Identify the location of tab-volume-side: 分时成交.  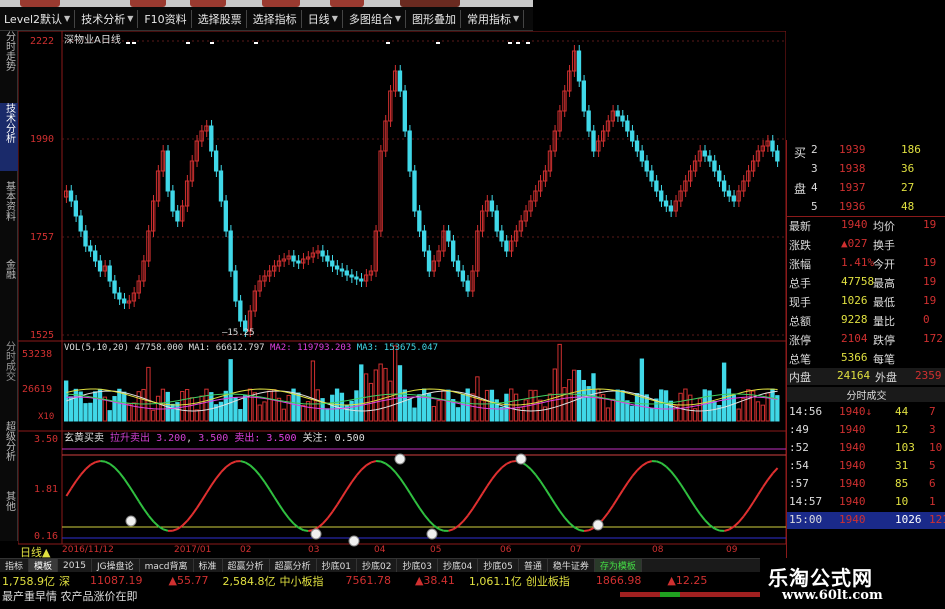
(9, 371).